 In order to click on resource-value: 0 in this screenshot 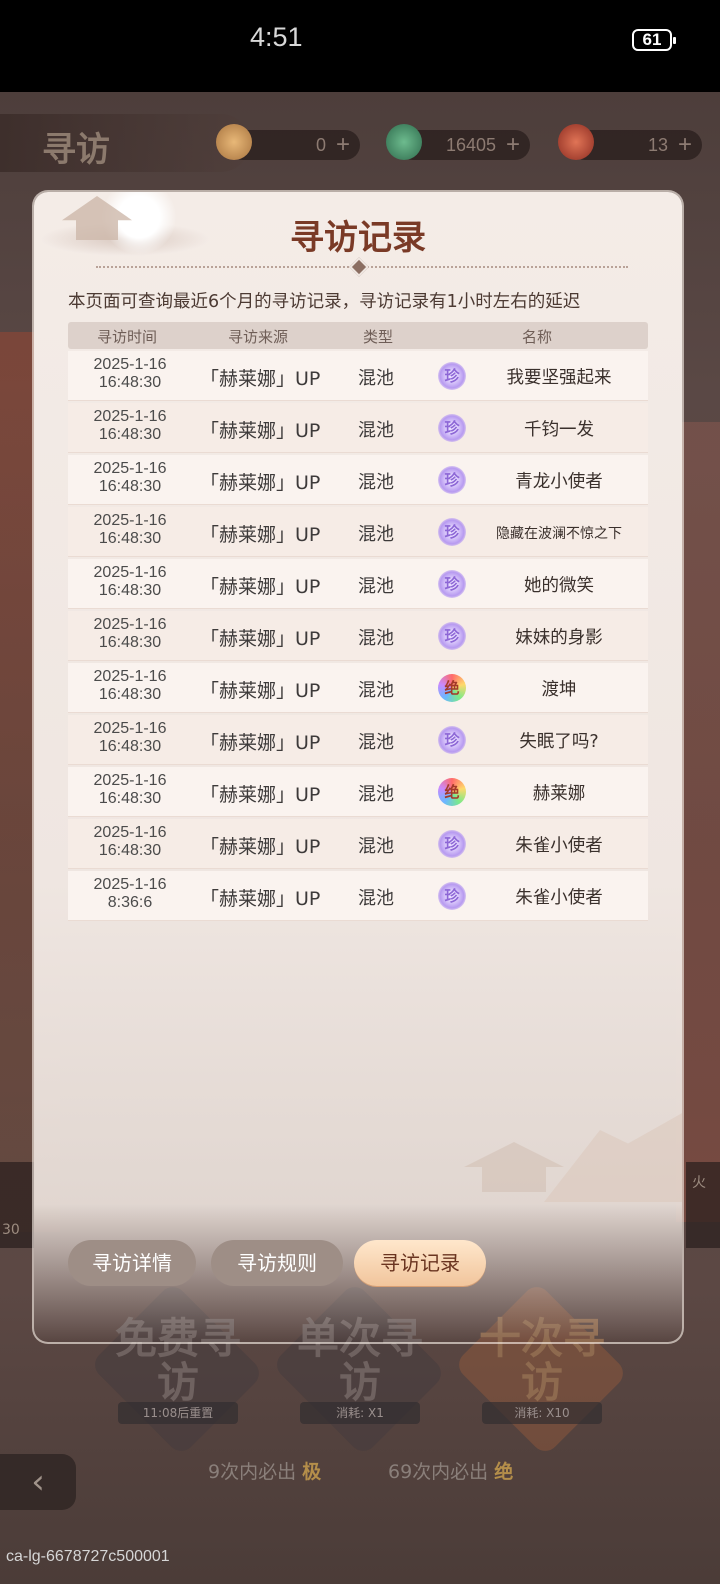, I will do `click(320, 145)`.